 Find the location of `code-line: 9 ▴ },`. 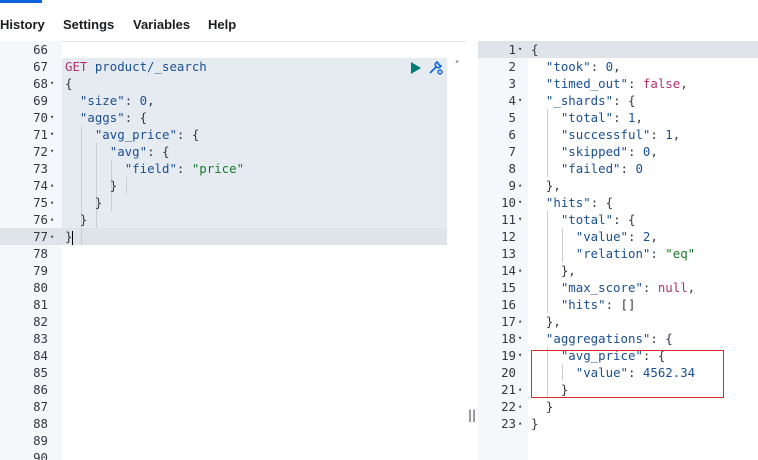

code-line: 9 ▴ }, is located at coordinates (618, 185).